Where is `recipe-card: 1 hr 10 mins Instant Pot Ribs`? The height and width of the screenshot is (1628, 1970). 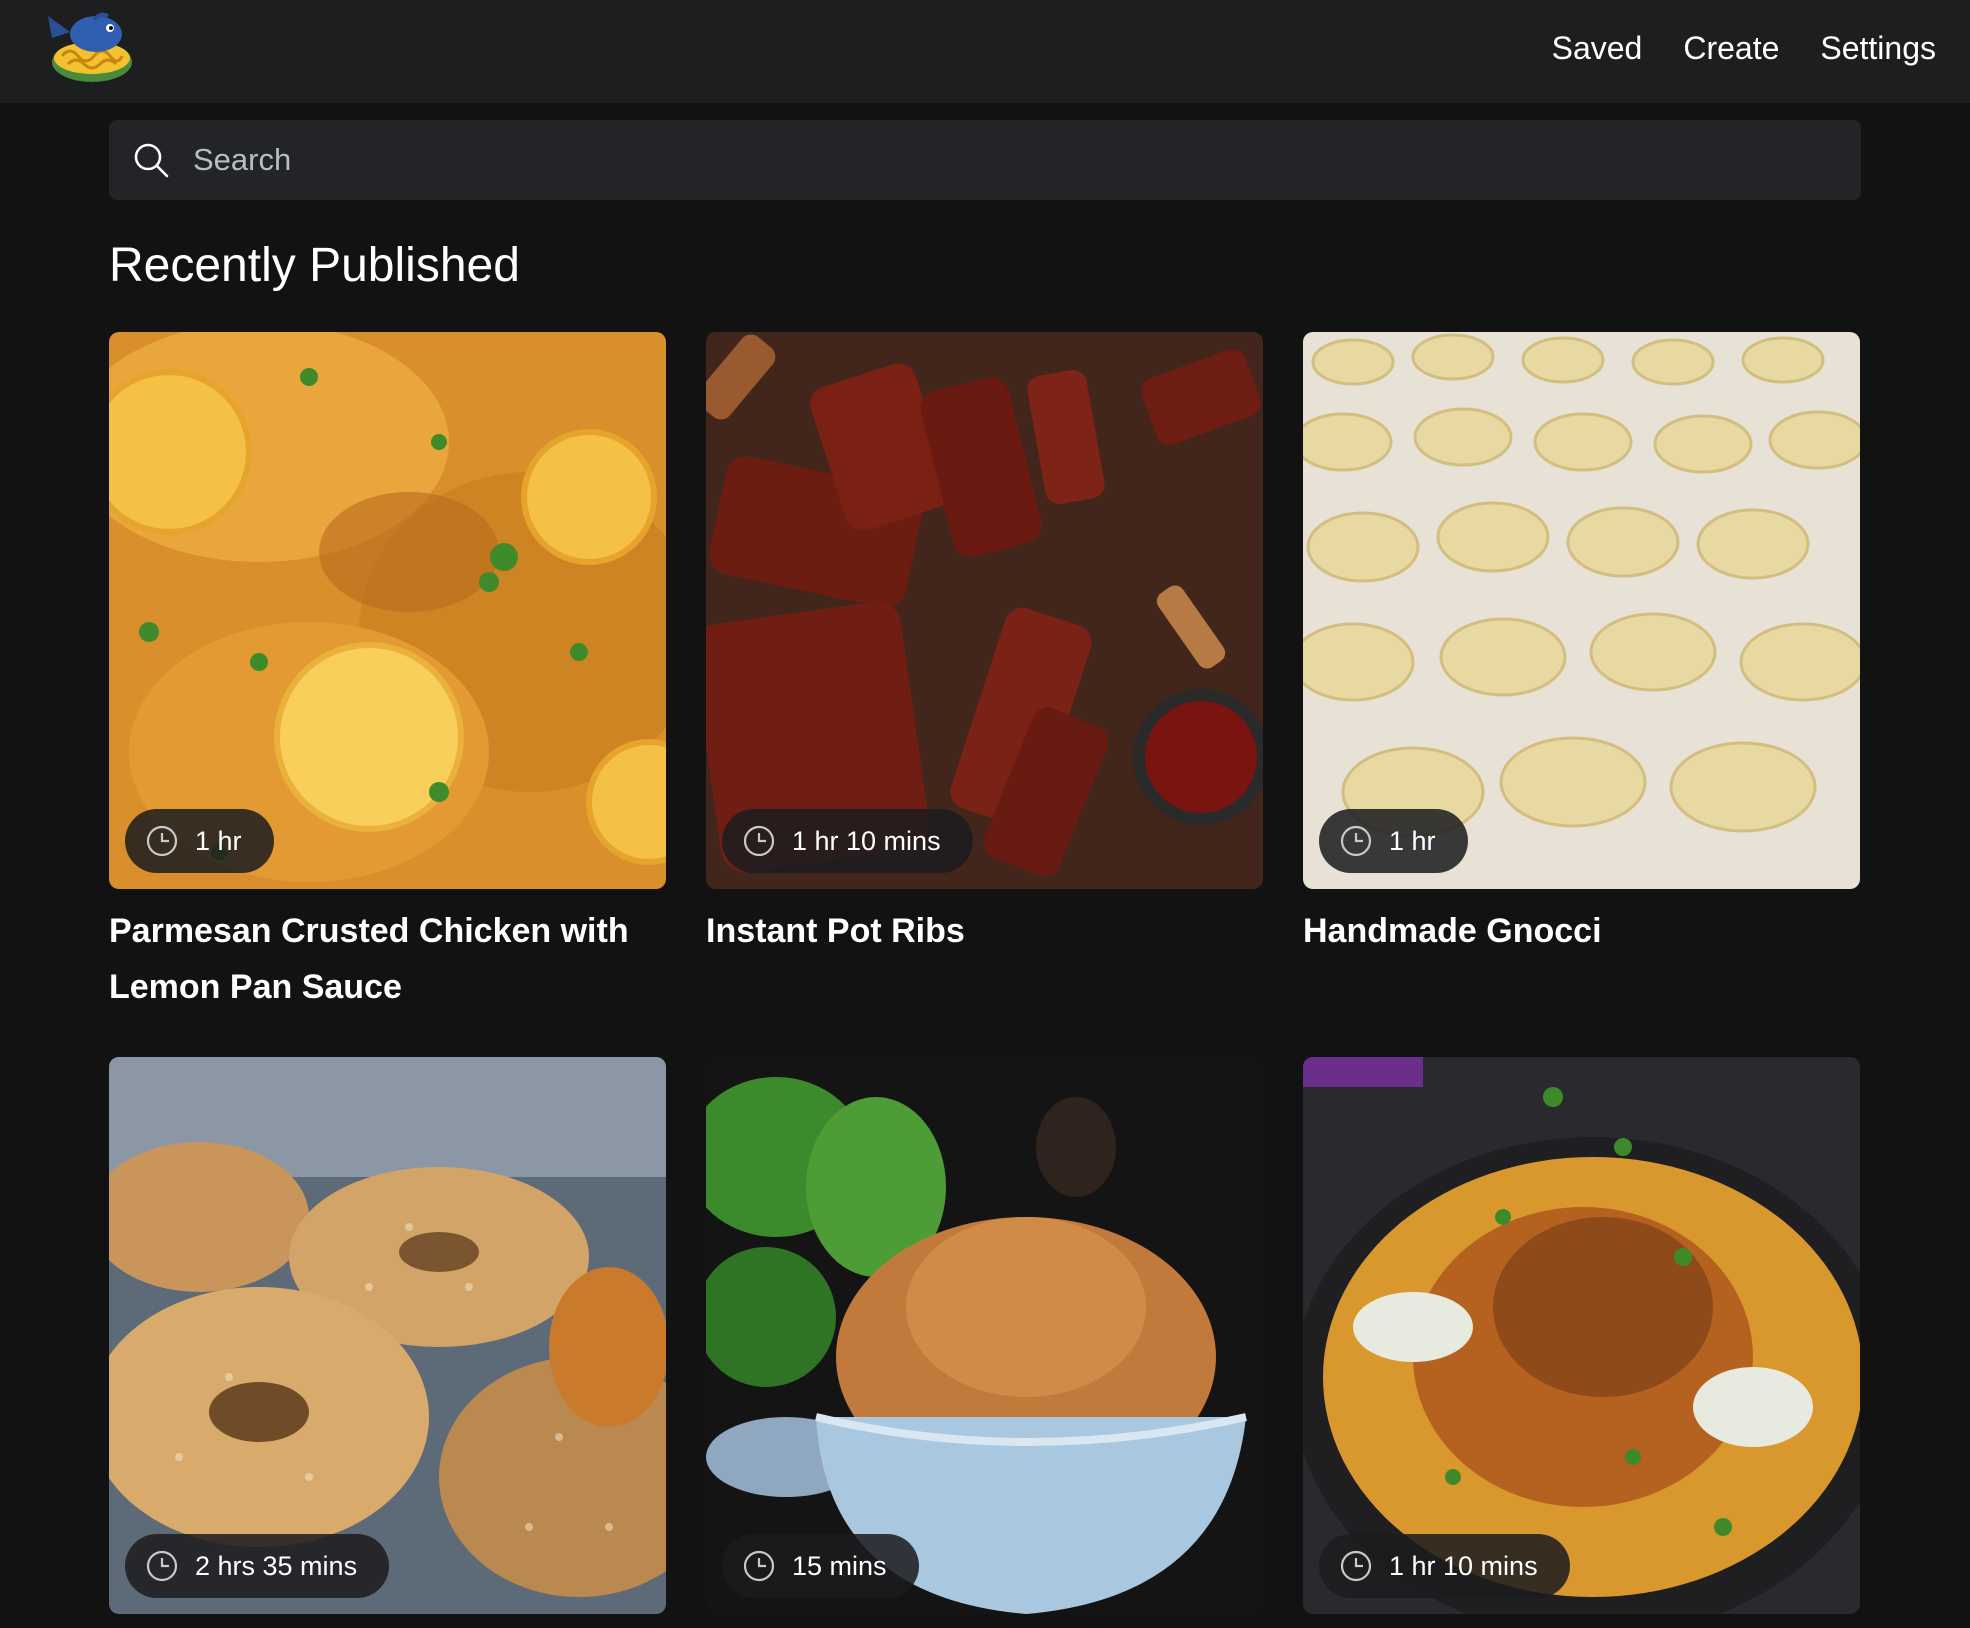 recipe-card: 1 hr 10 mins Instant Pot Ribs is located at coordinates (984, 673).